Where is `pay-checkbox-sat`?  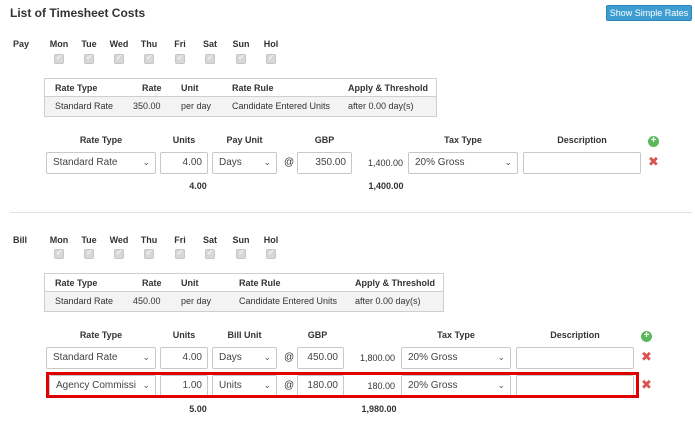
pay-checkbox-sat is located at coordinates (210, 58).